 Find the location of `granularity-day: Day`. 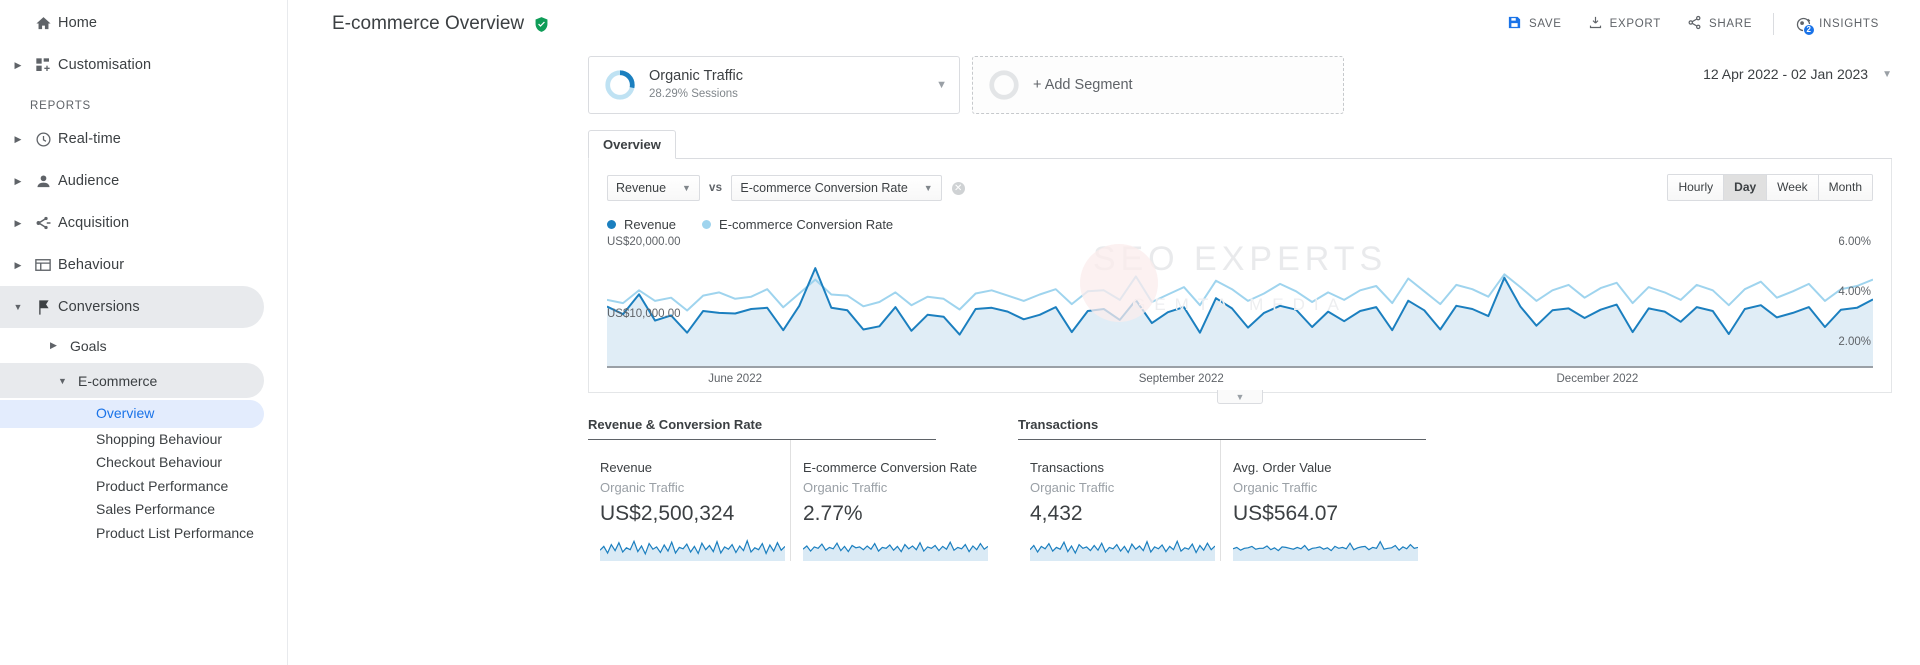

granularity-day: Day is located at coordinates (1746, 187).